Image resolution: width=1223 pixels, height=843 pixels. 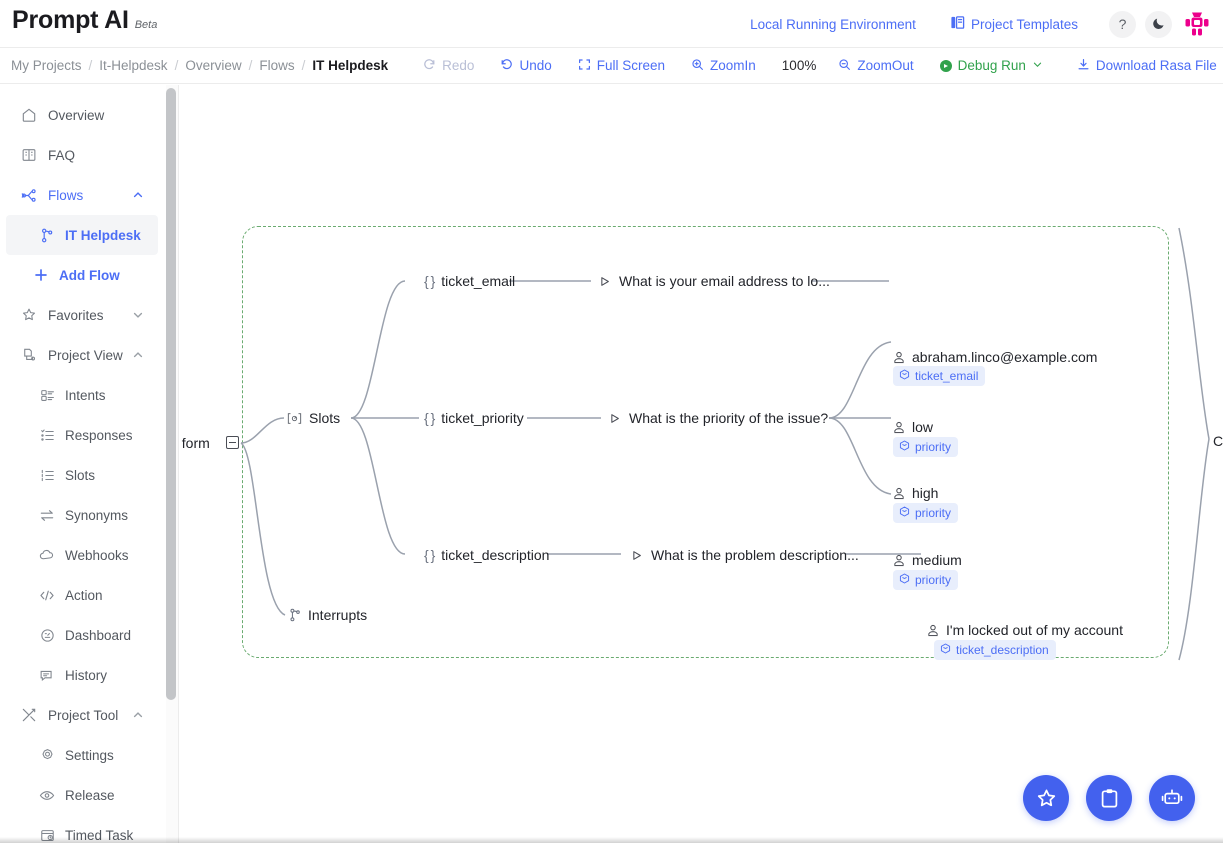 What do you see at coordinates (833, 24) in the screenshot?
I see `local-running-environment-link: Local Running Environment` at bounding box center [833, 24].